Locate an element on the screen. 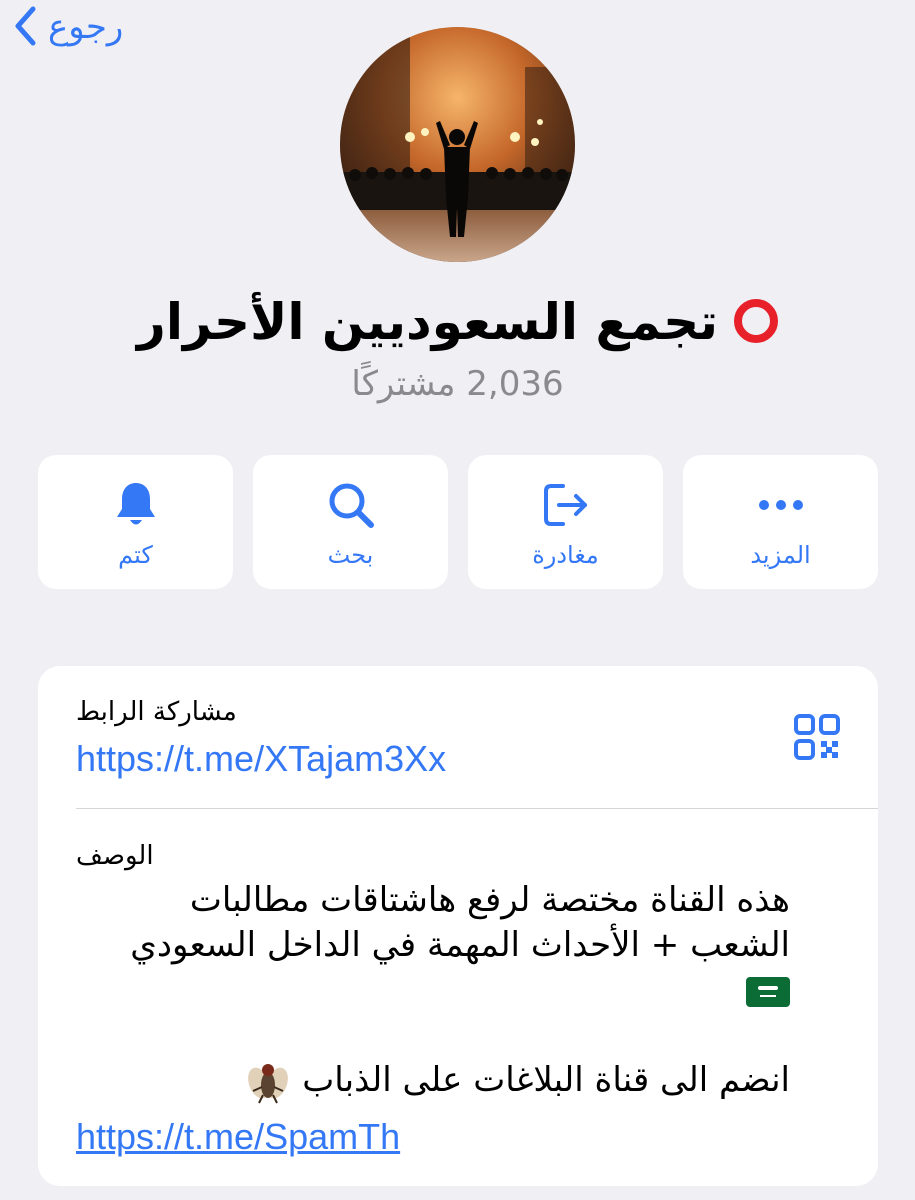 Image resolution: width=915 pixels, height=1200 pixels. leave-icon is located at coordinates (566, 505).